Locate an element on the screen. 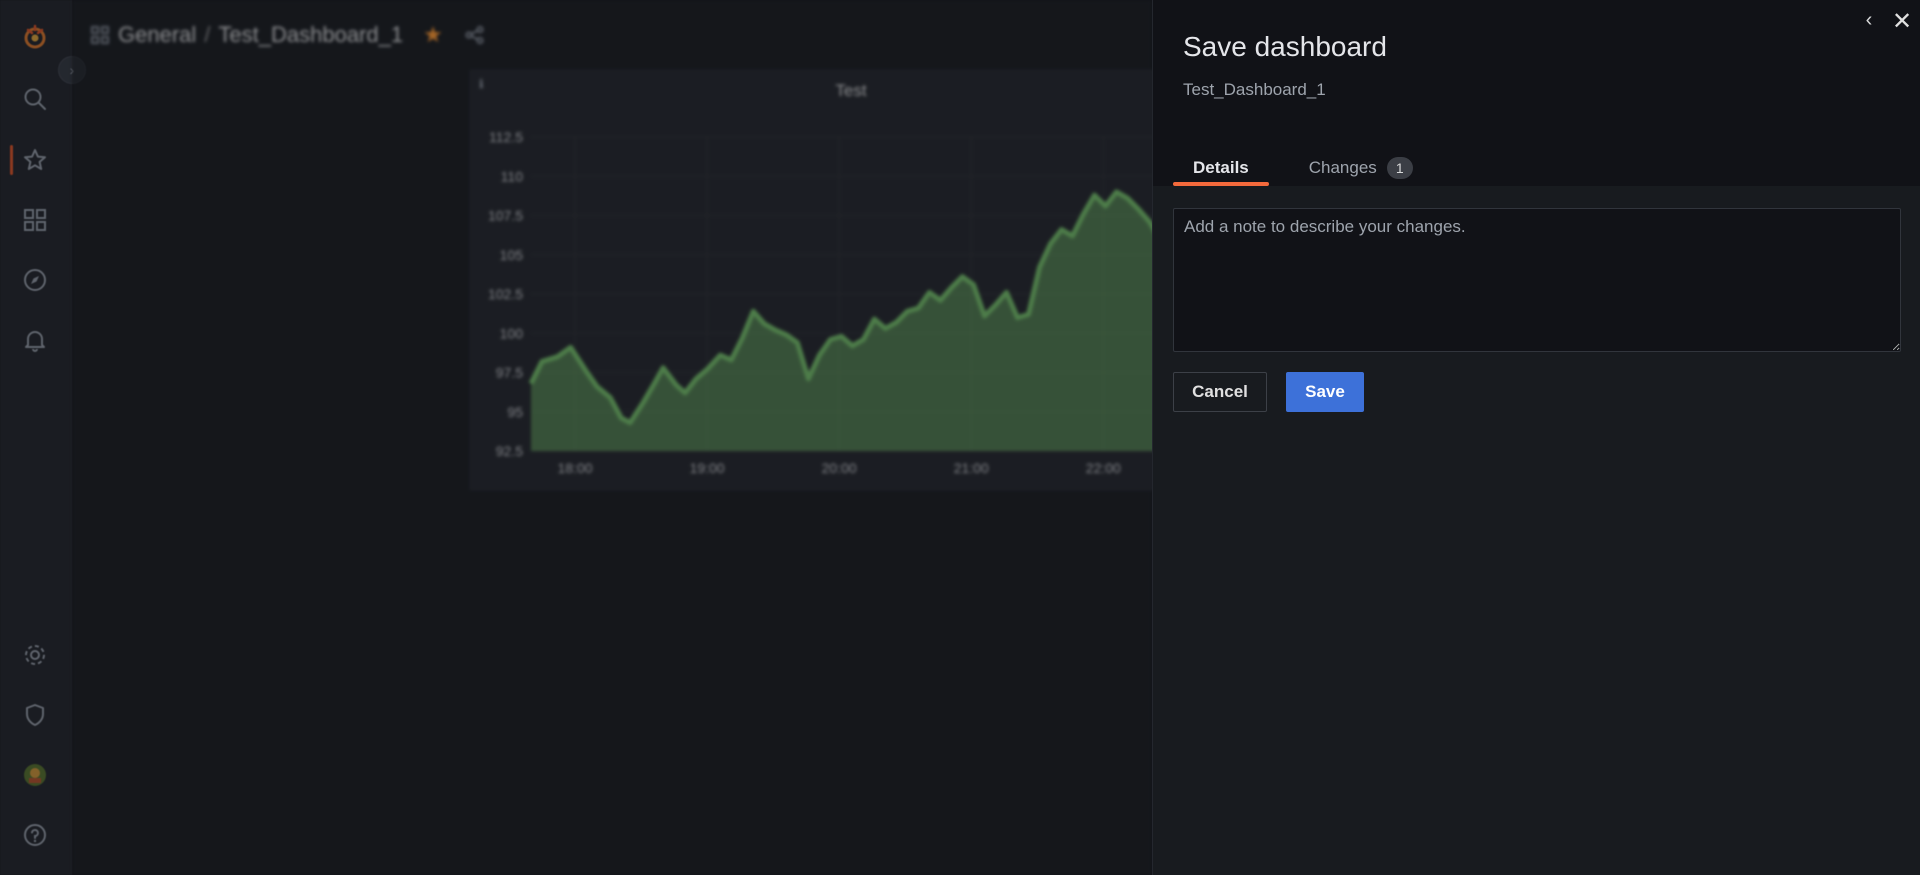 The image size is (1920, 875). y-tick-label-3: 105 is located at coordinates (512, 255).